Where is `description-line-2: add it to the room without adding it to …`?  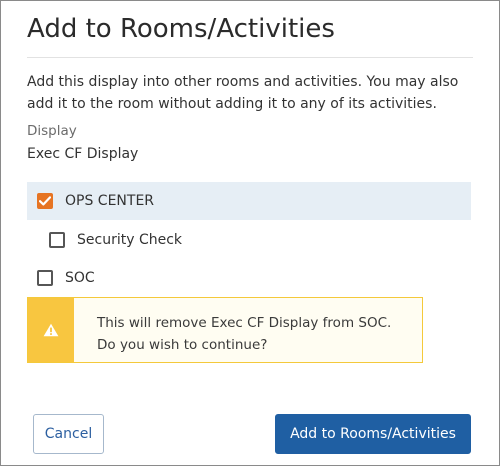 description-line-2: add it to the room without adding it to … is located at coordinates (232, 104).